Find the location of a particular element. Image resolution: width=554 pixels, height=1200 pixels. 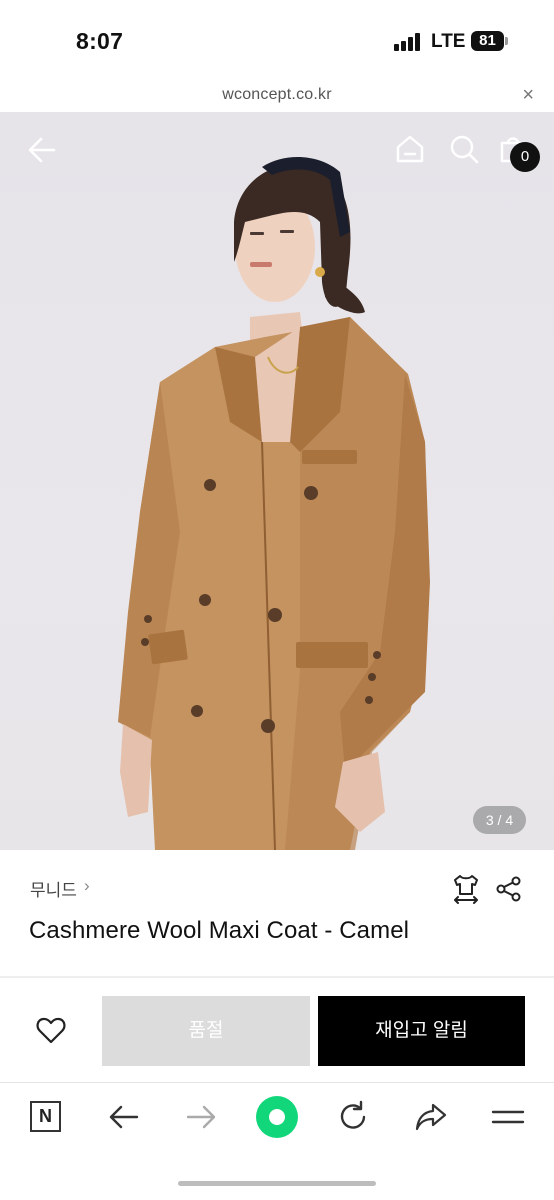

close-icon: × is located at coordinates (528, 95).